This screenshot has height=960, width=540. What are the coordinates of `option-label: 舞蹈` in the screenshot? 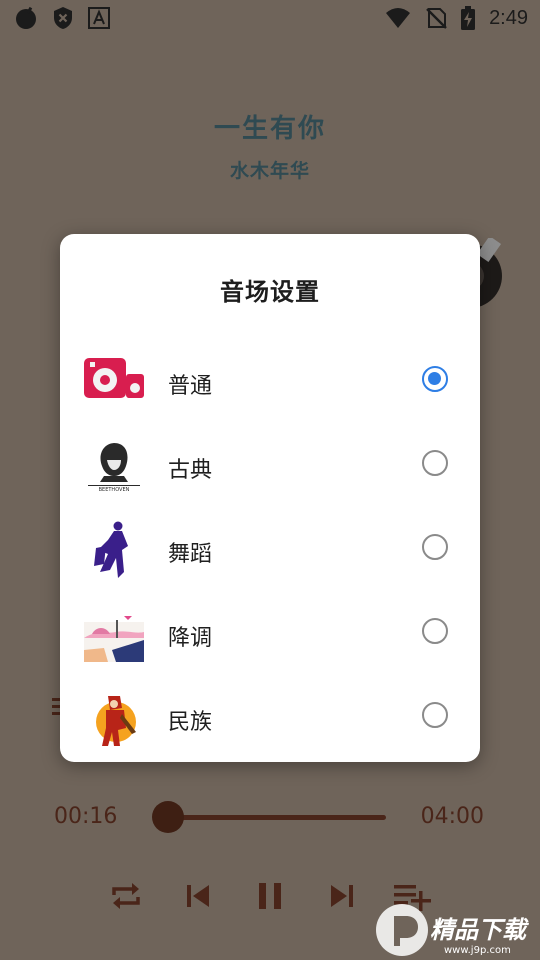 It's located at (190, 554).